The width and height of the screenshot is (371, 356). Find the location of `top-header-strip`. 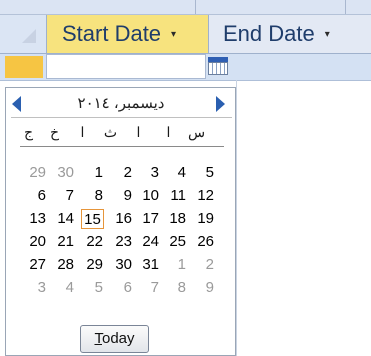

top-header-strip is located at coordinates (185, 7).